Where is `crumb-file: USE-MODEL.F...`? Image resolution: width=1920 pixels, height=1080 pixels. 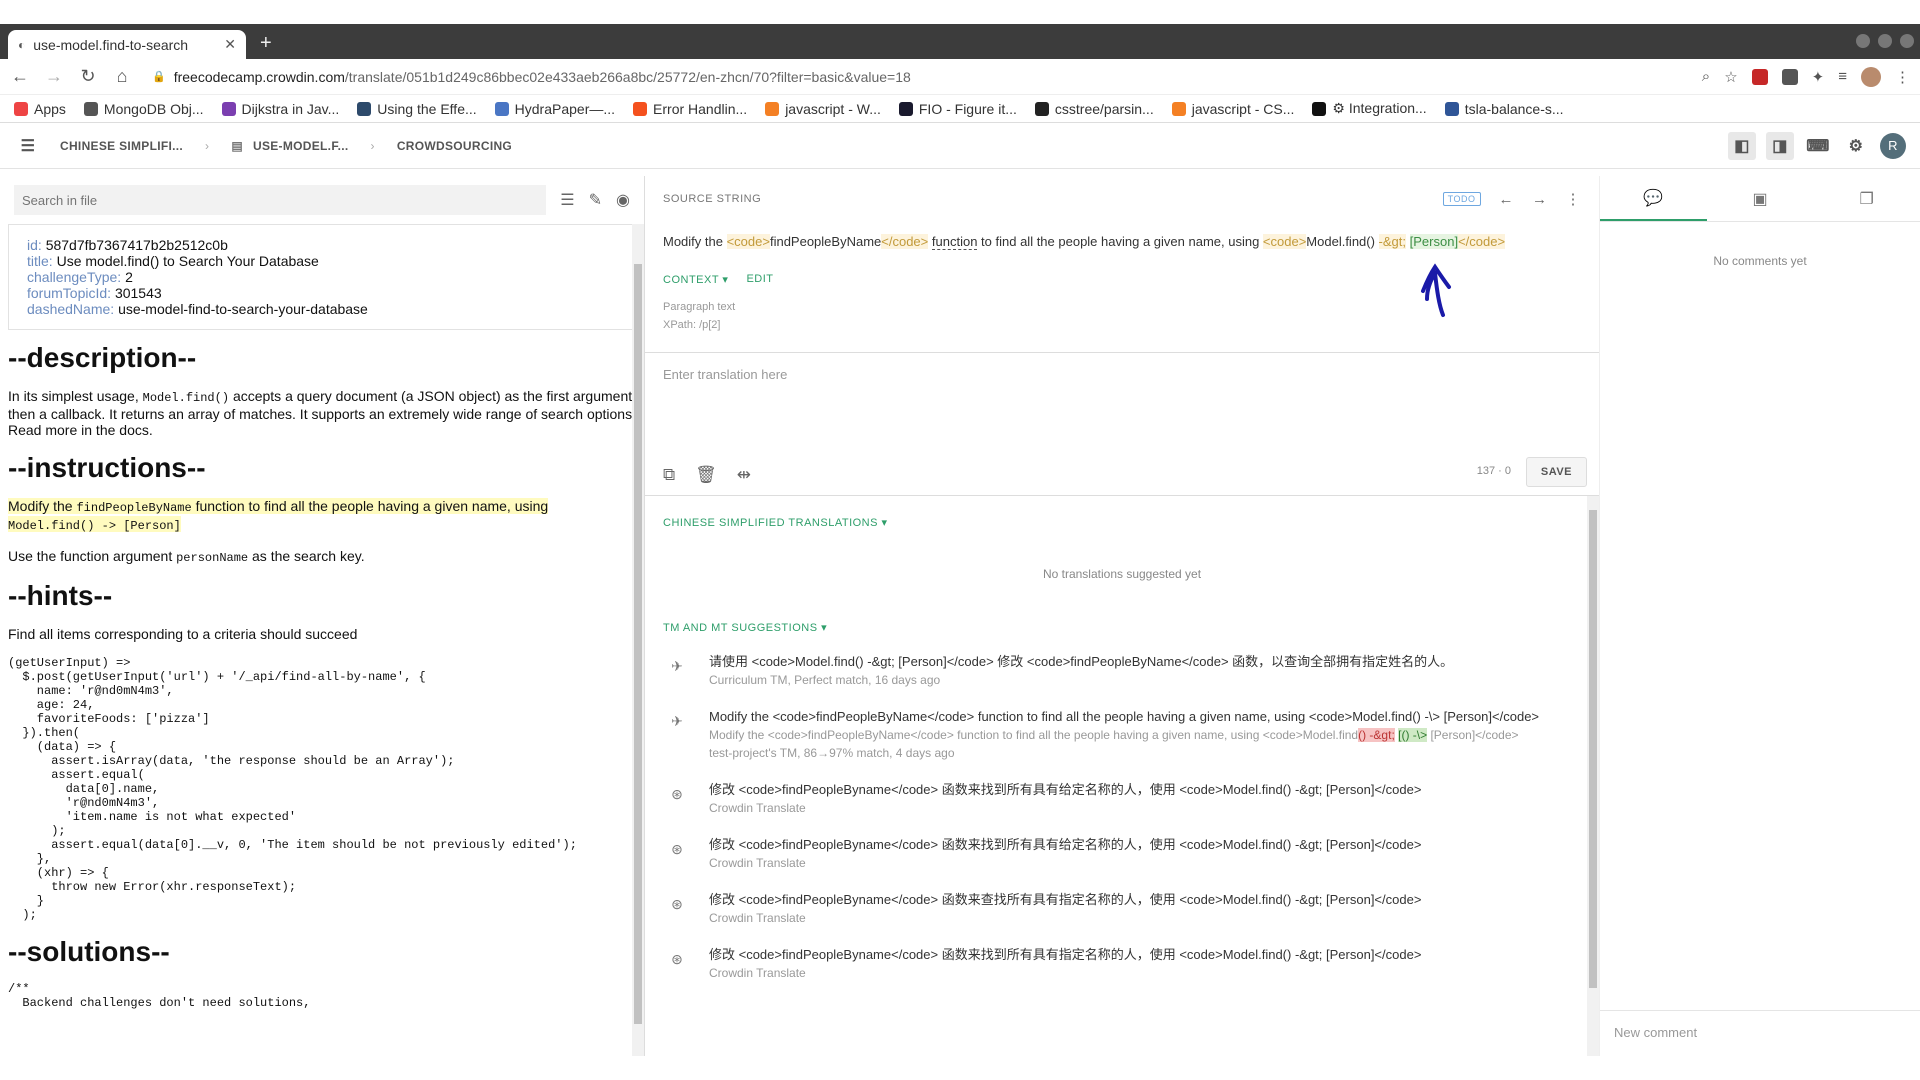
crumb-file: USE-MODEL.F... is located at coordinates (301, 146).